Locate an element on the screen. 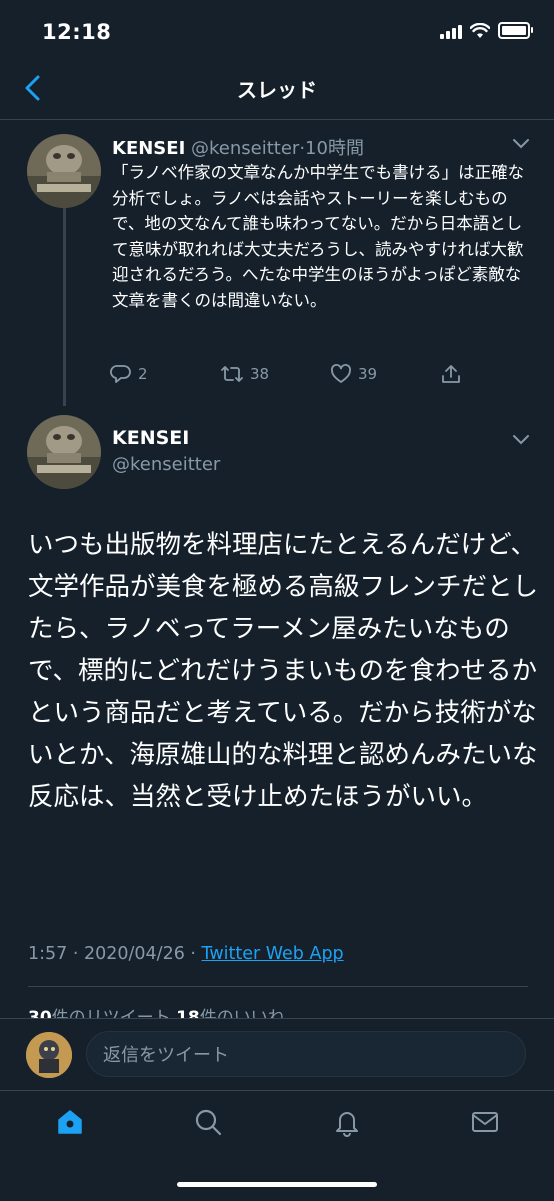 This screenshot has height=1201, width=554. tweet-source-link: Twitter Web App is located at coordinates (273, 954).